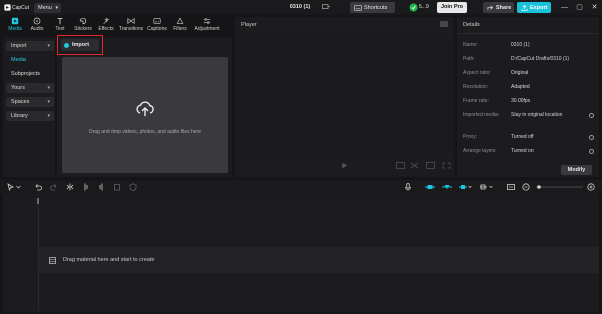 Image resolution: width=602 pixels, height=314 pixels. Describe the element at coordinates (30, 60) in the screenshot. I see `sidebar-item-media: Media` at that location.